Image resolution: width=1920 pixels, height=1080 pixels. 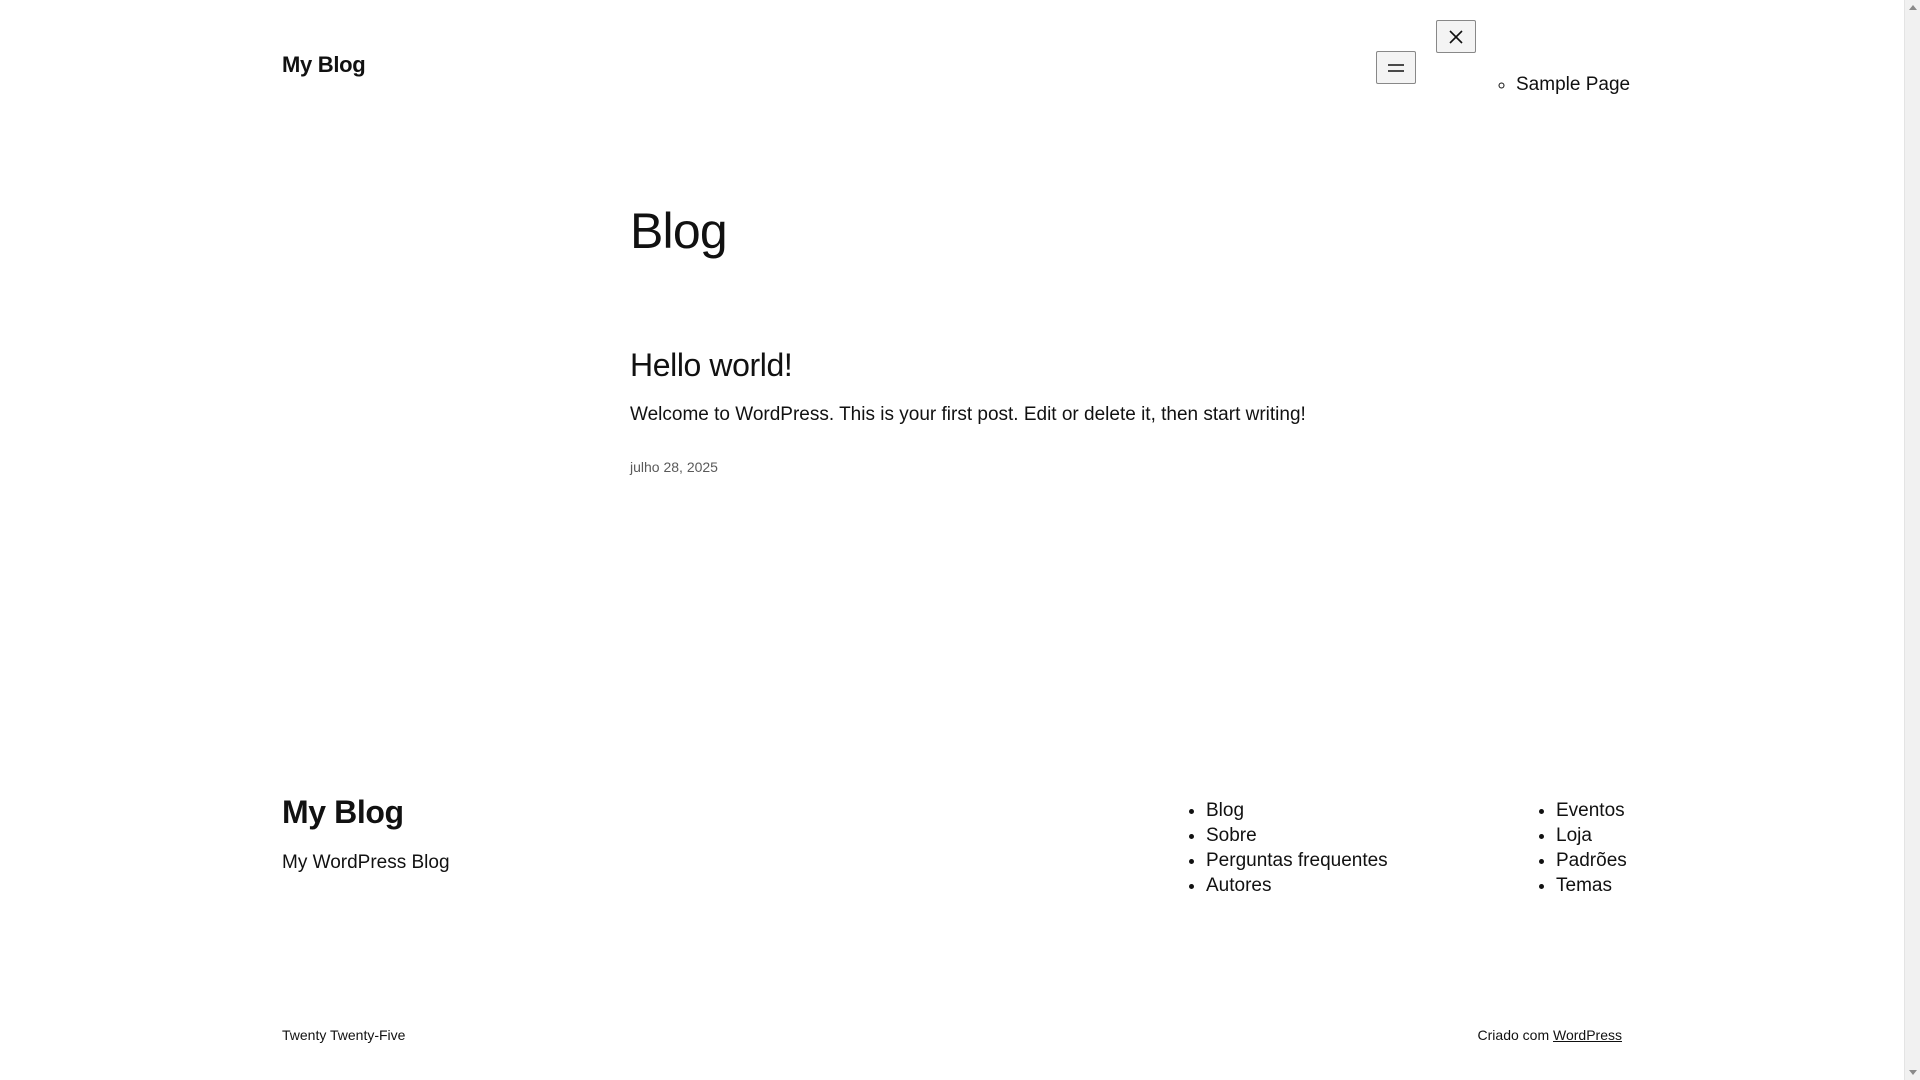 I want to click on scroll-up-arrow-icon, so click(x=1913, y=7).